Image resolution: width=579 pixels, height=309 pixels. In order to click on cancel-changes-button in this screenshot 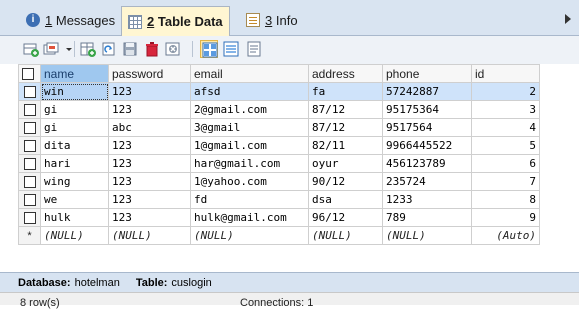, I will do `click(173, 49)`.